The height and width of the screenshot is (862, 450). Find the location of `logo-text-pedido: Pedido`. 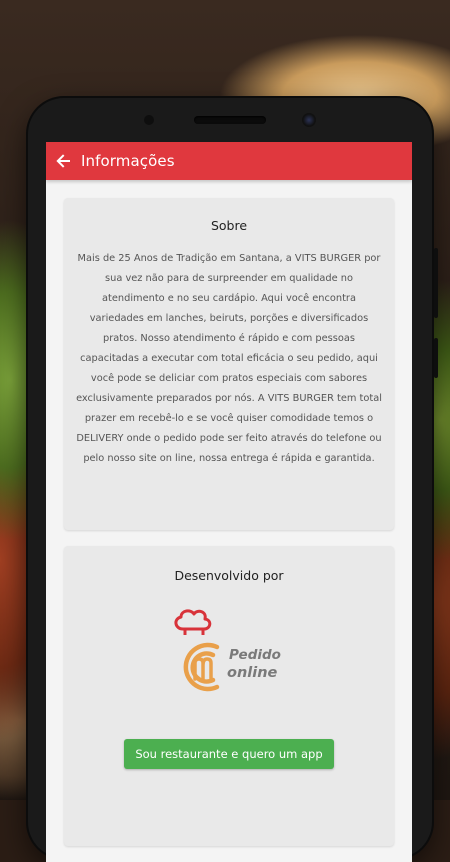

logo-text-pedido: Pedido is located at coordinates (255, 655).